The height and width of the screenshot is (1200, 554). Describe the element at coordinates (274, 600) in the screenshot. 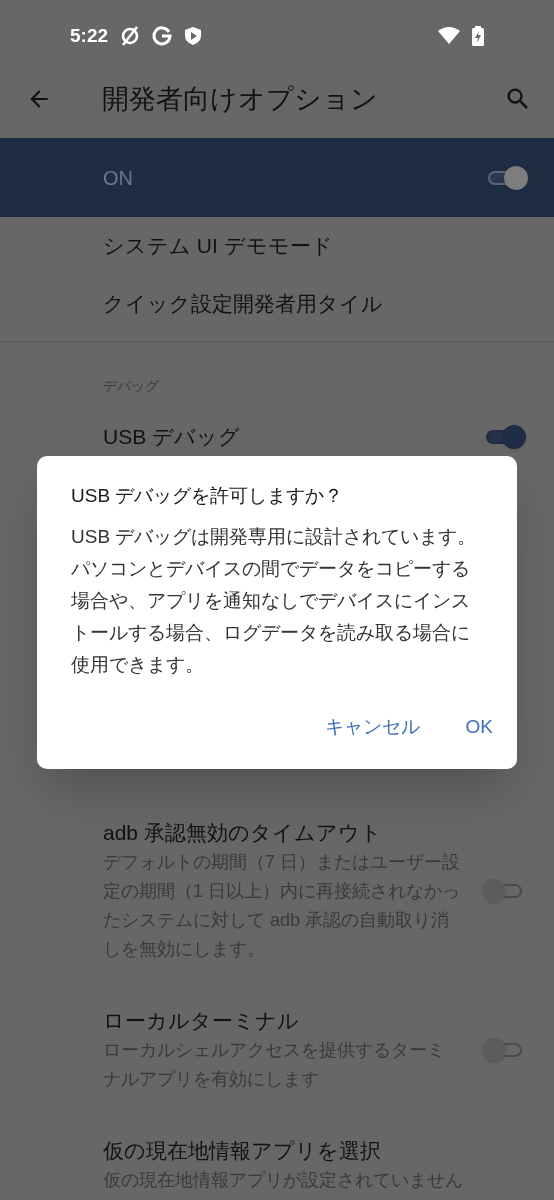

I see `dialog-message: USB デバッグは開発専用に設計されています。パソコンとデバイスの間でデータをコピーする場合や、アプリを通知なしでデバイスにインストールする場合、ログデータを読み取る場合に使用できます。` at that location.